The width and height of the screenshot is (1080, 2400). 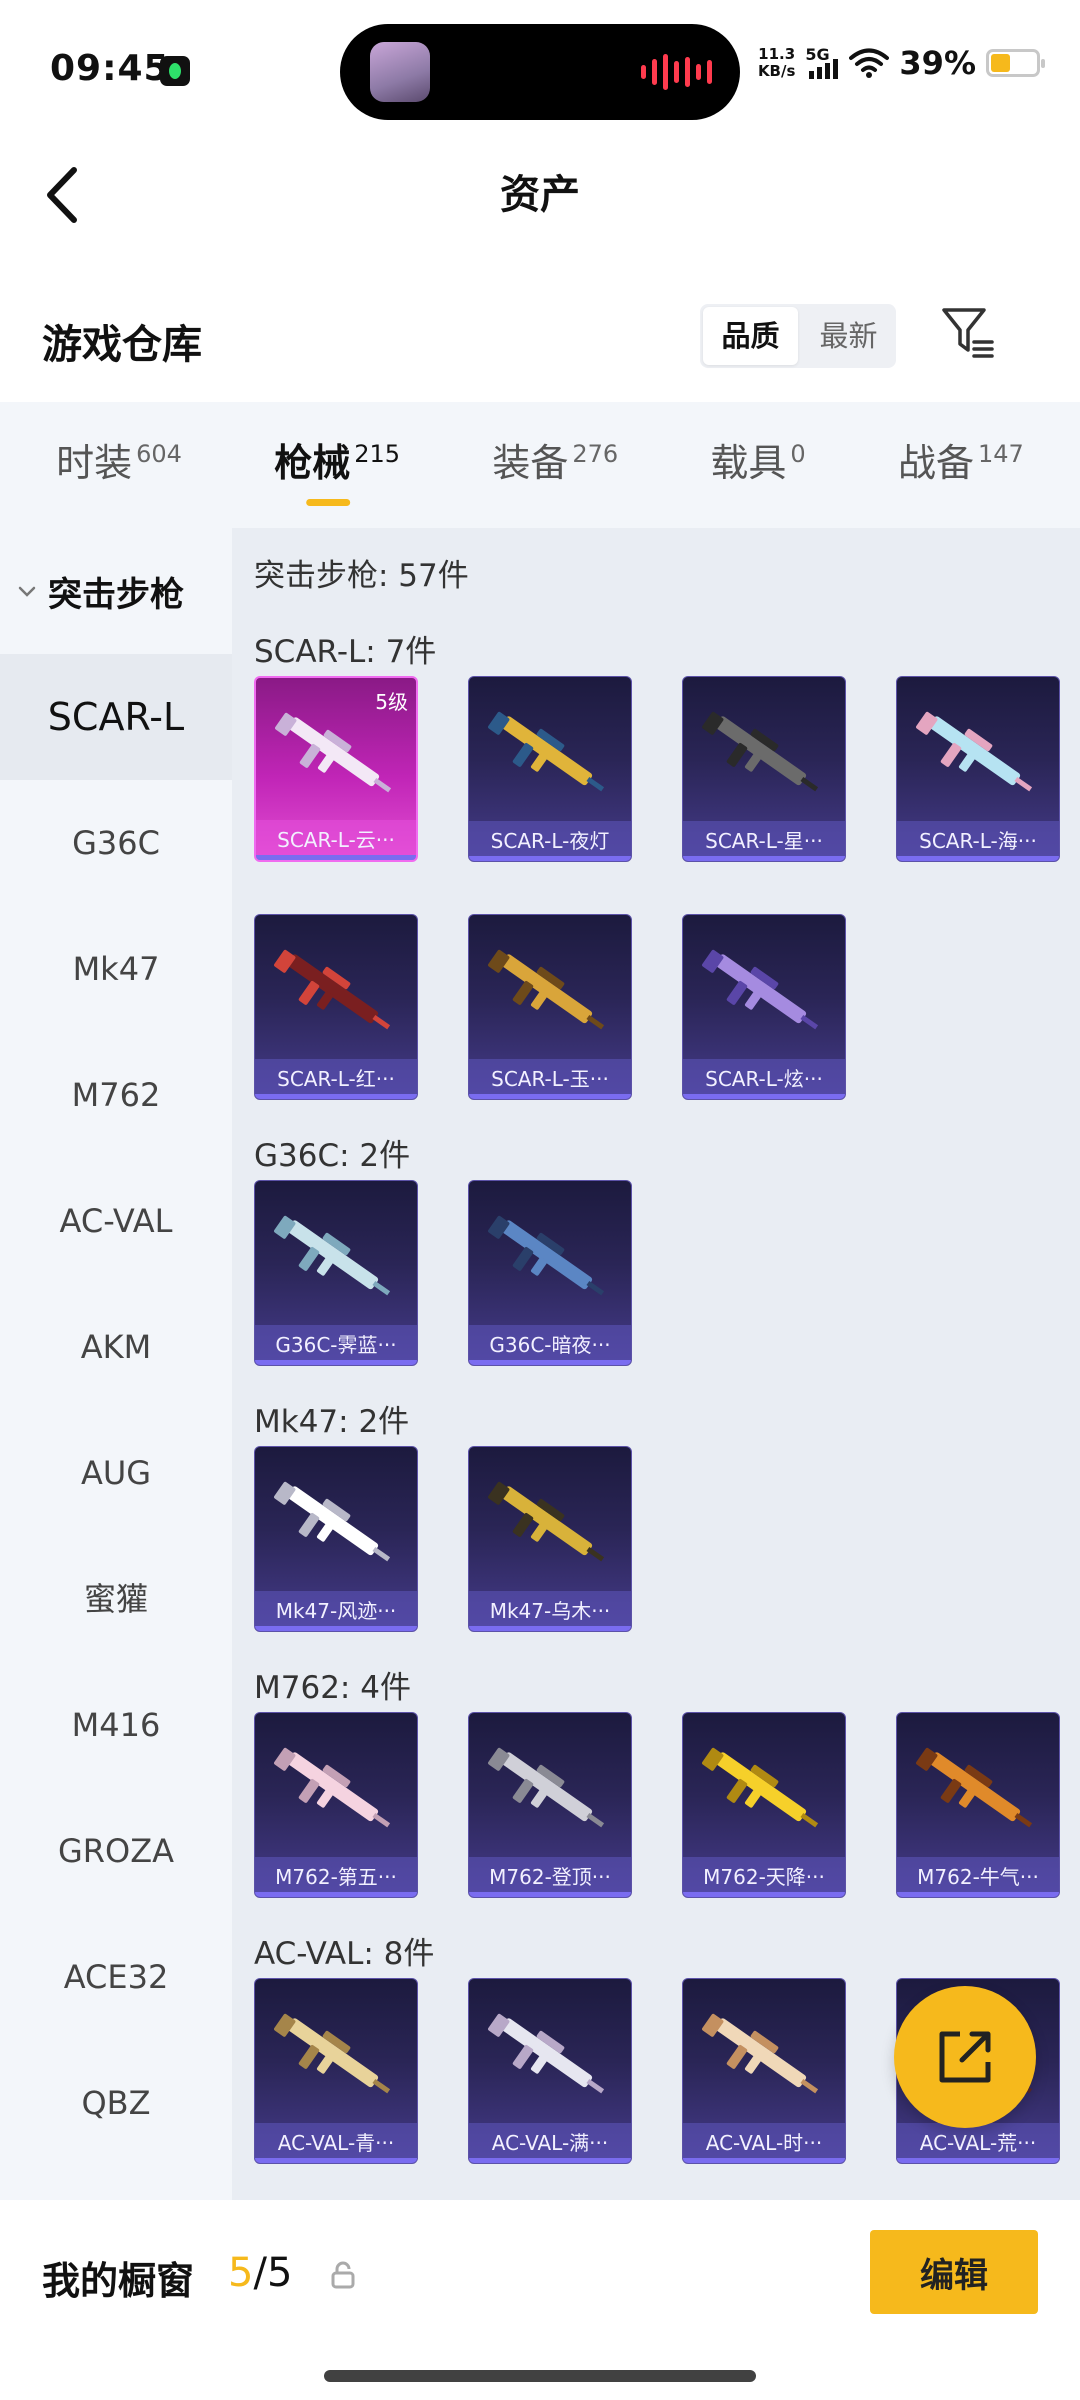 What do you see at coordinates (937, 63) in the screenshot?
I see `battery-percent: 39%` at bounding box center [937, 63].